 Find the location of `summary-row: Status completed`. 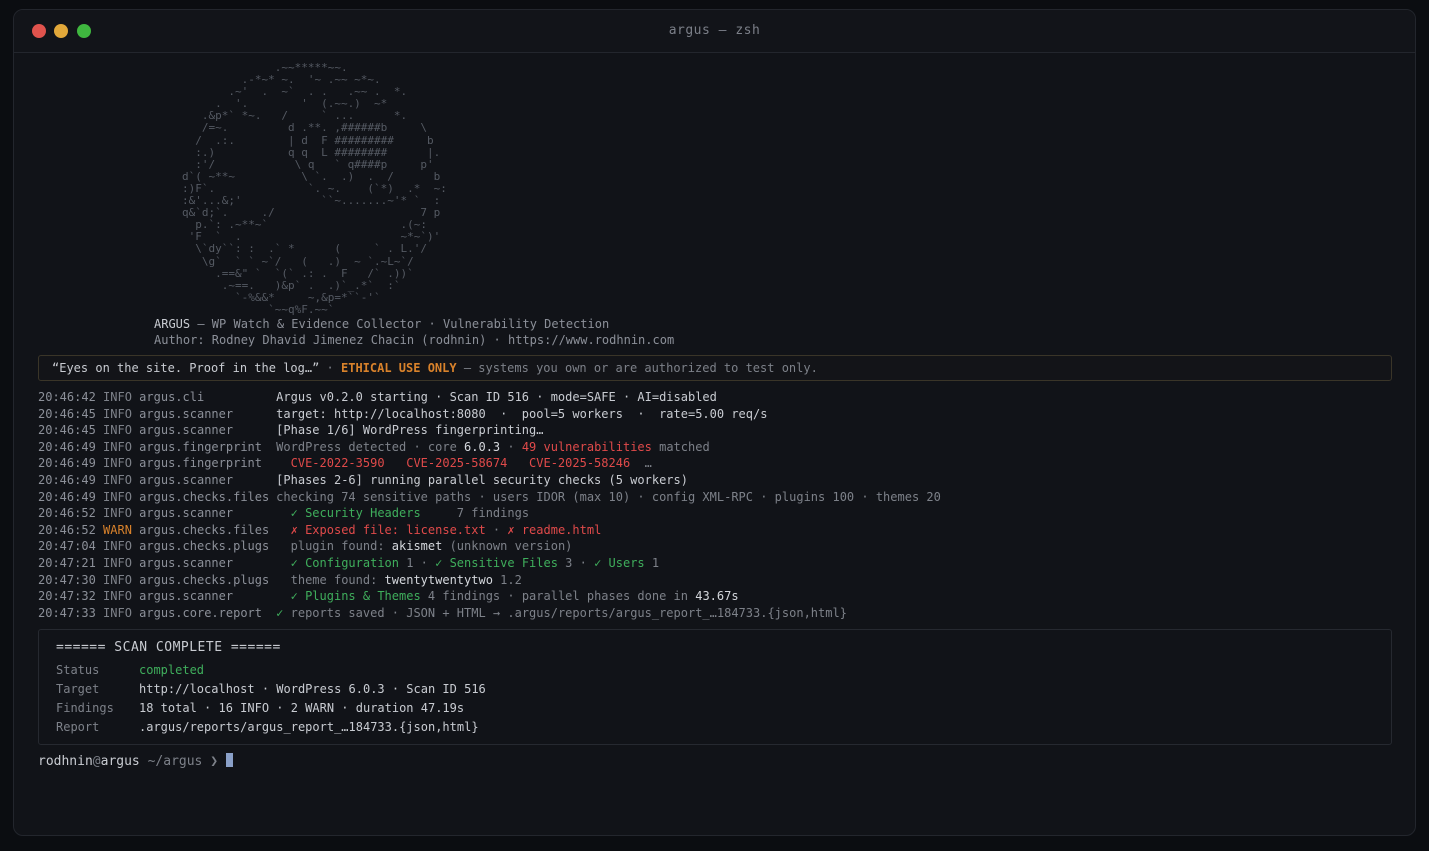

summary-row: Status completed is located at coordinates (723, 670).